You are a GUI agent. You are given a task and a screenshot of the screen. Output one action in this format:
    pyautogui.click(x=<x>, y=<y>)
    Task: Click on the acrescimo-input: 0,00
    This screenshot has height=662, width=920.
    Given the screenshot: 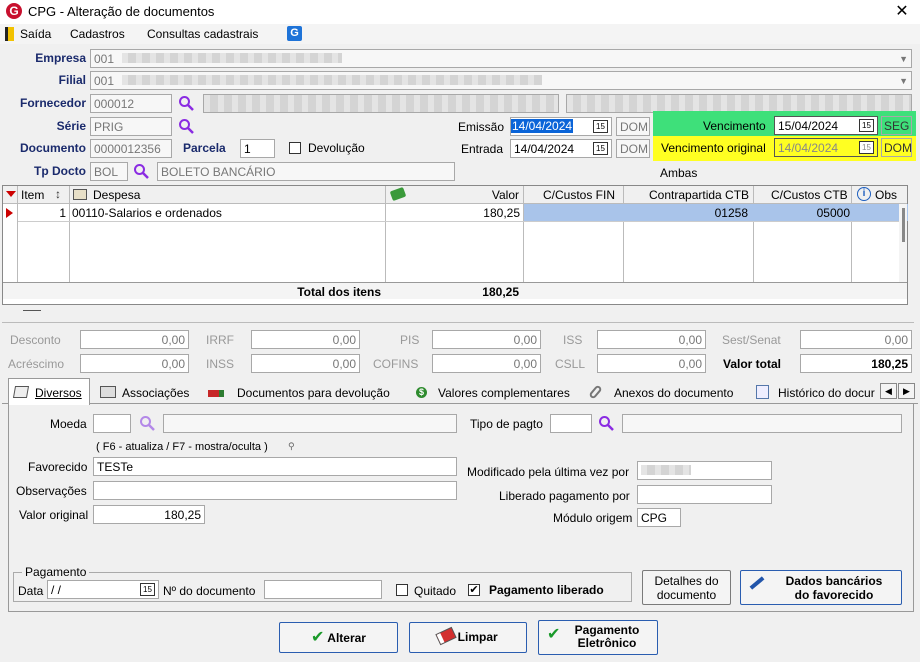 What is the action you would take?
    pyautogui.click(x=134, y=363)
    